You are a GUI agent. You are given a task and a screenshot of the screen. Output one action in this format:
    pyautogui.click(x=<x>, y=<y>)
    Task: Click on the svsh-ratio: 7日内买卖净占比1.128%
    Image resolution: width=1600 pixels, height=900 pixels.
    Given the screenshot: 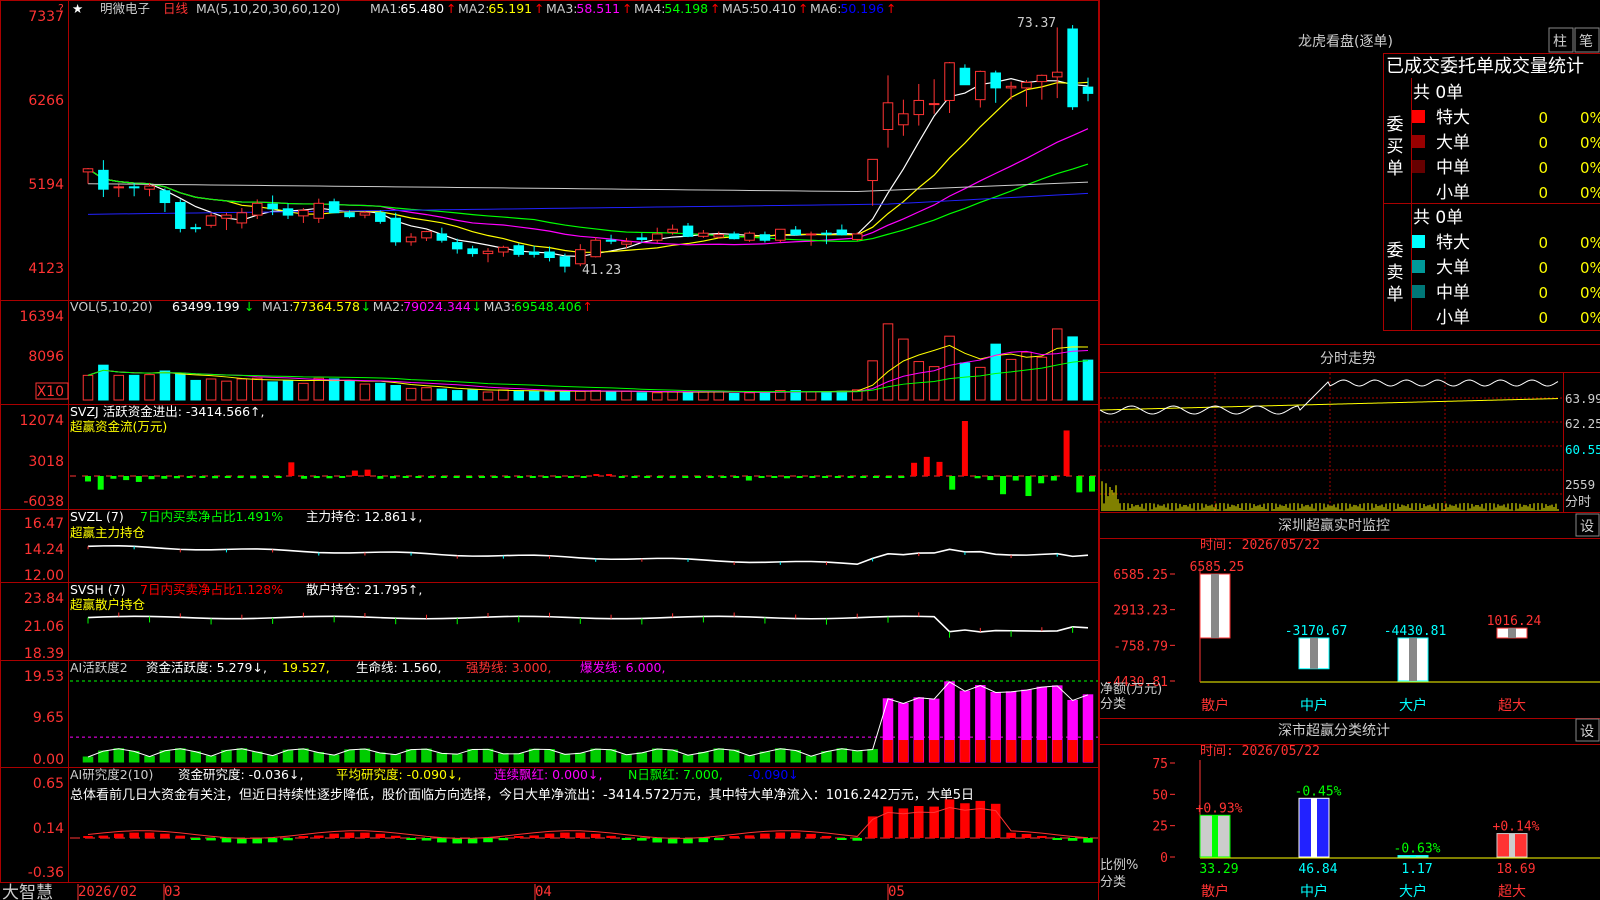 What is the action you would take?
    pyautogui.click(x=211, y=589)
    